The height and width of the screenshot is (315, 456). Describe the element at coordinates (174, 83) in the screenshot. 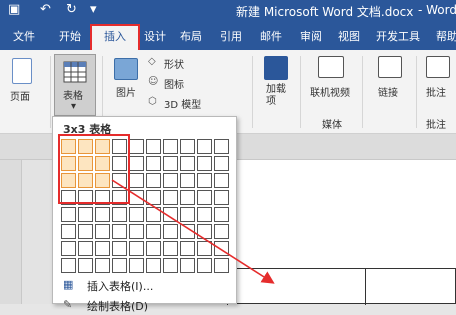

I see `icons-button: 图标` at that location.